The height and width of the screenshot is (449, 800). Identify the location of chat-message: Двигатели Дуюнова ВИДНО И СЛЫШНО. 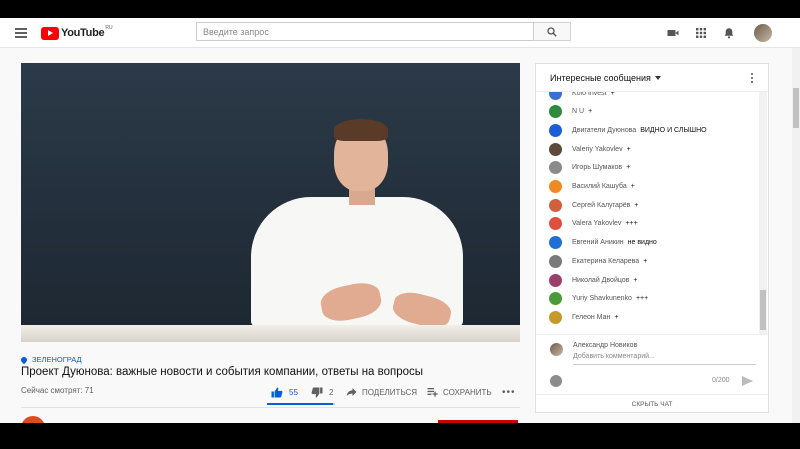
(628, 130).